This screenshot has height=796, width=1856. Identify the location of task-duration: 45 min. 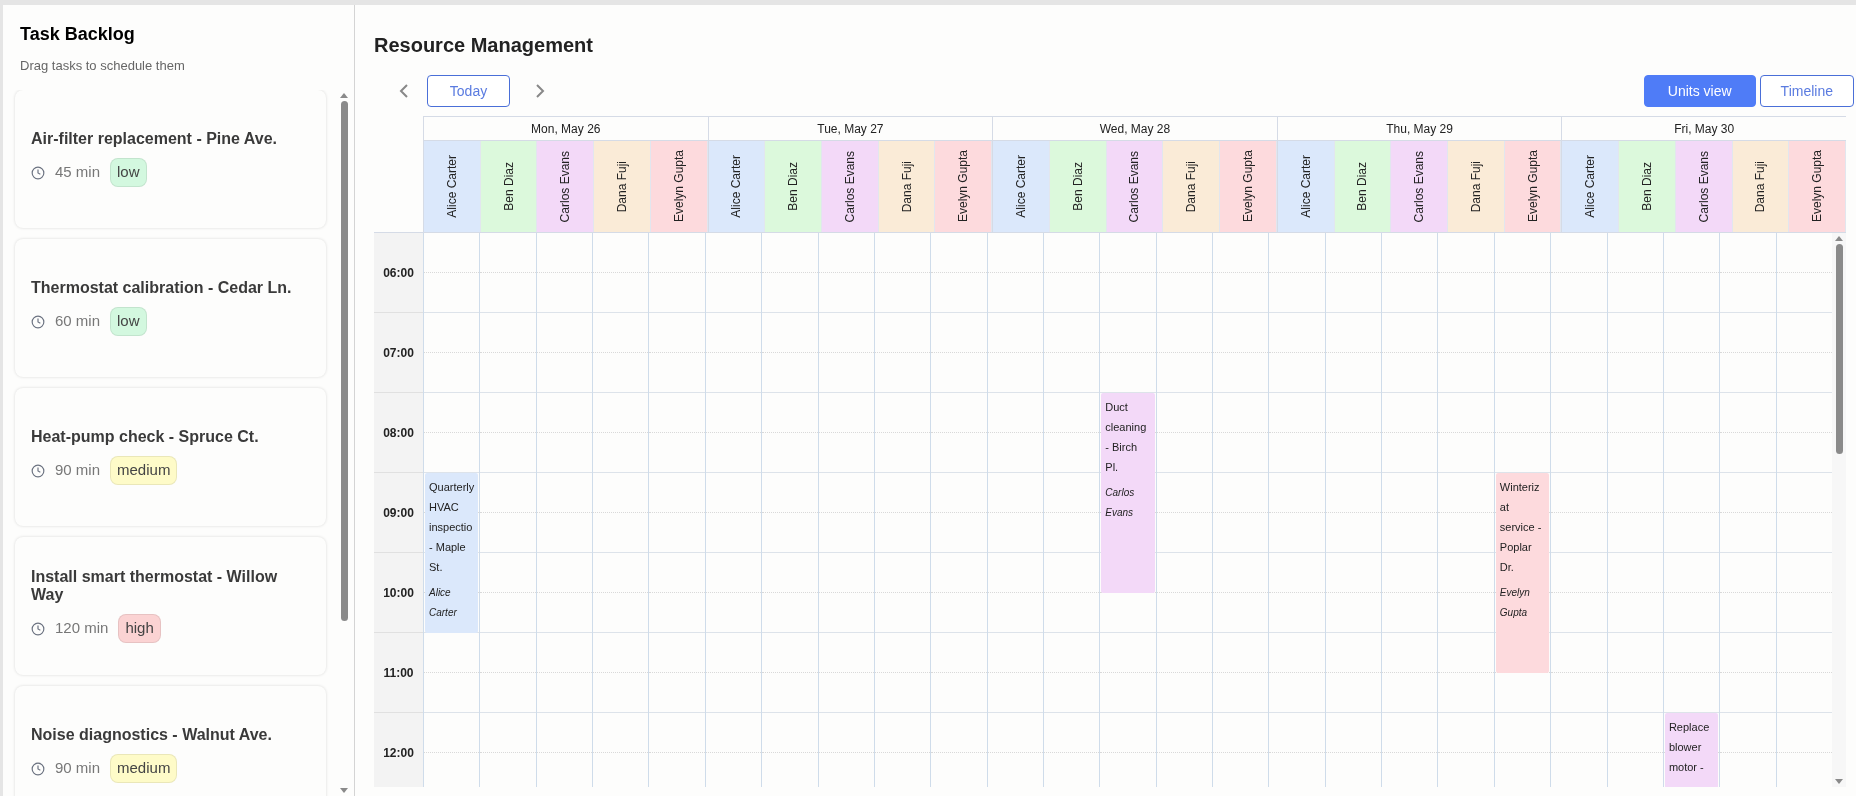
(78, 172).